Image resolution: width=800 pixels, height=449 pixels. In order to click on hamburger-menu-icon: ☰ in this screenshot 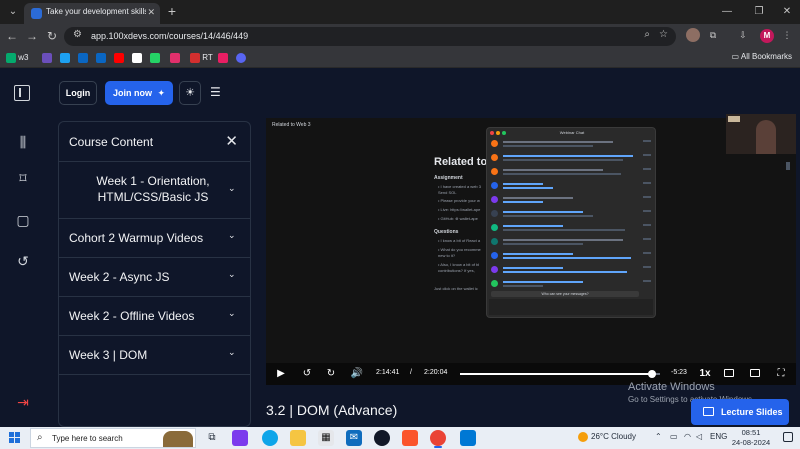, I will do `click(217, 92)`.